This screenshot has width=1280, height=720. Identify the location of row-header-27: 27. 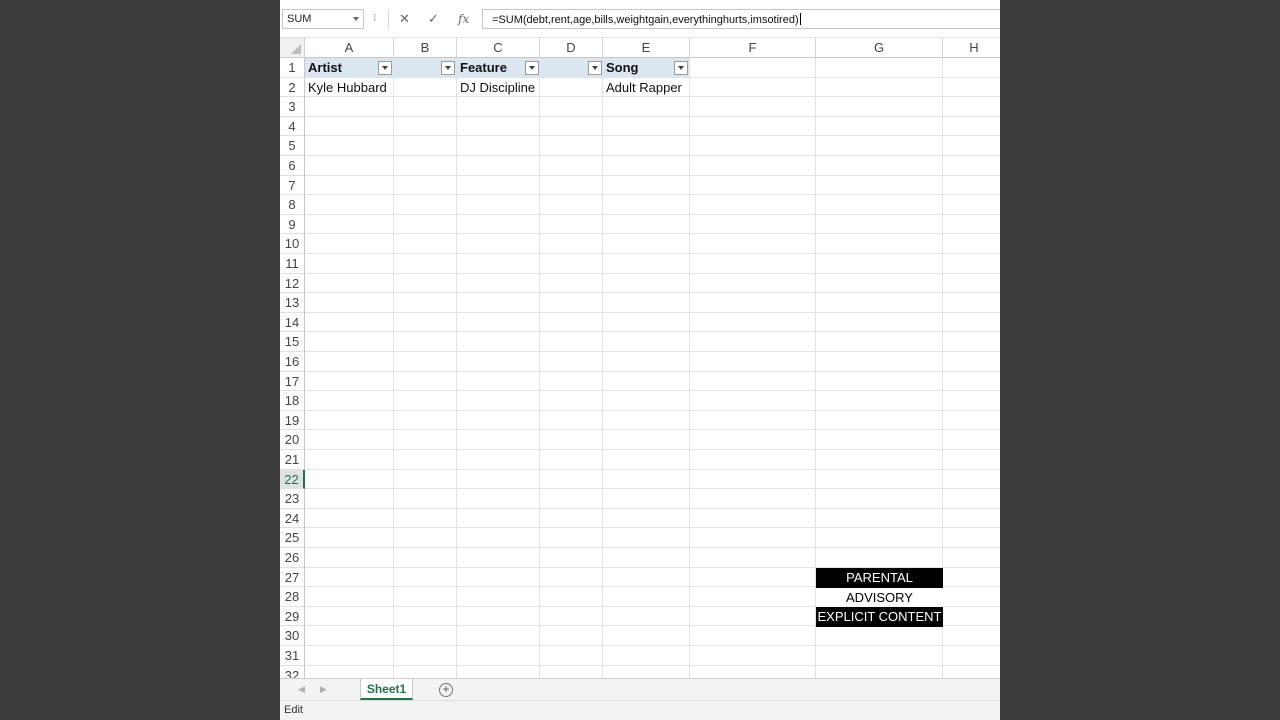
(292, 577).